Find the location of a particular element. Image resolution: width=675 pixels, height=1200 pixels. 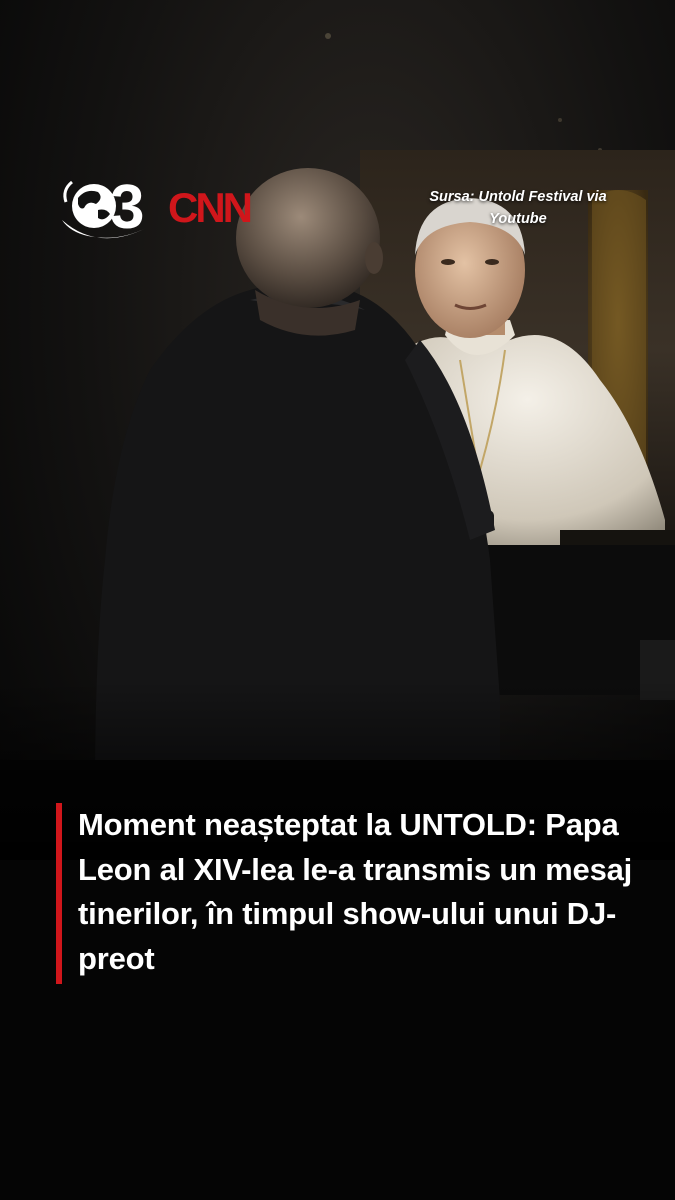

antena3-cnn-logo: 3 CNN is located at coordinates (158, 207).